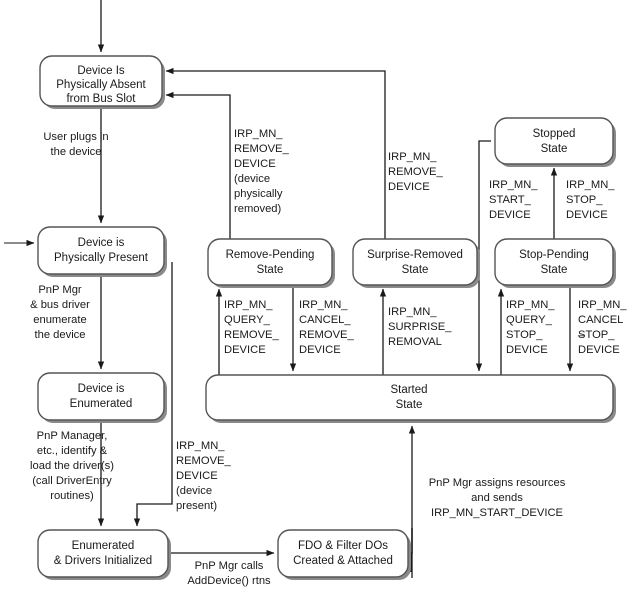  Describe the element at coordinates (344, 554) in the screenshot. I see `state-fdo-attached: FDO & Filter DOs Created & Attached` at that location.